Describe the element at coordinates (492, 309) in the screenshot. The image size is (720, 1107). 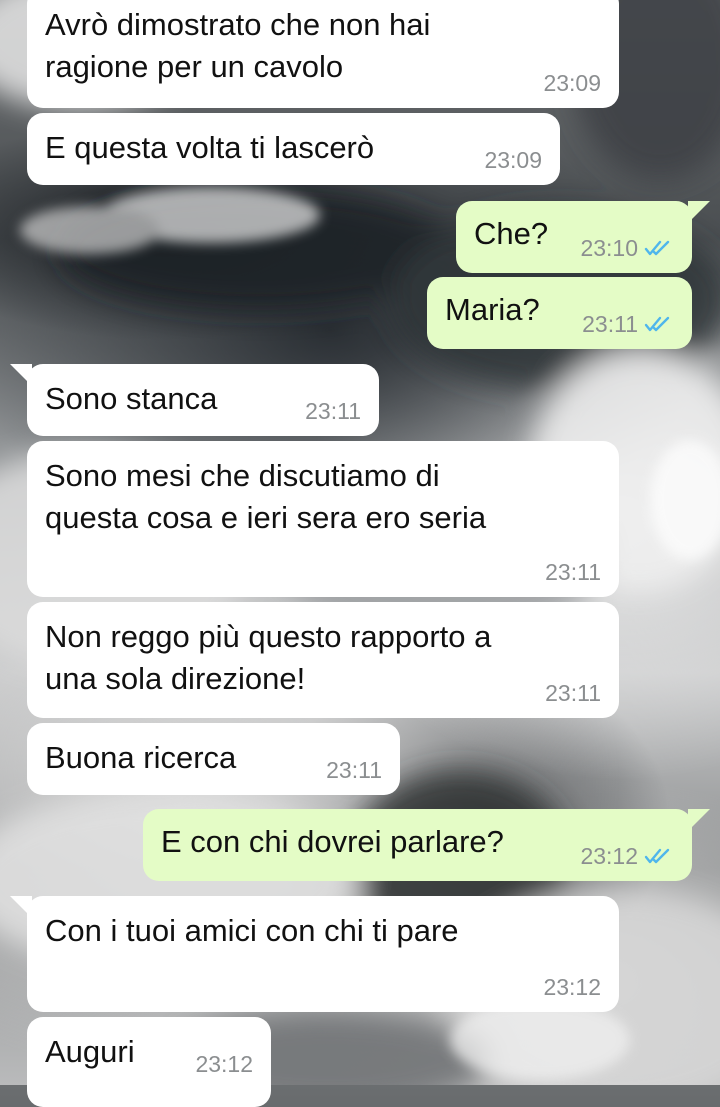
I see `message-text: Maria?` at that location.